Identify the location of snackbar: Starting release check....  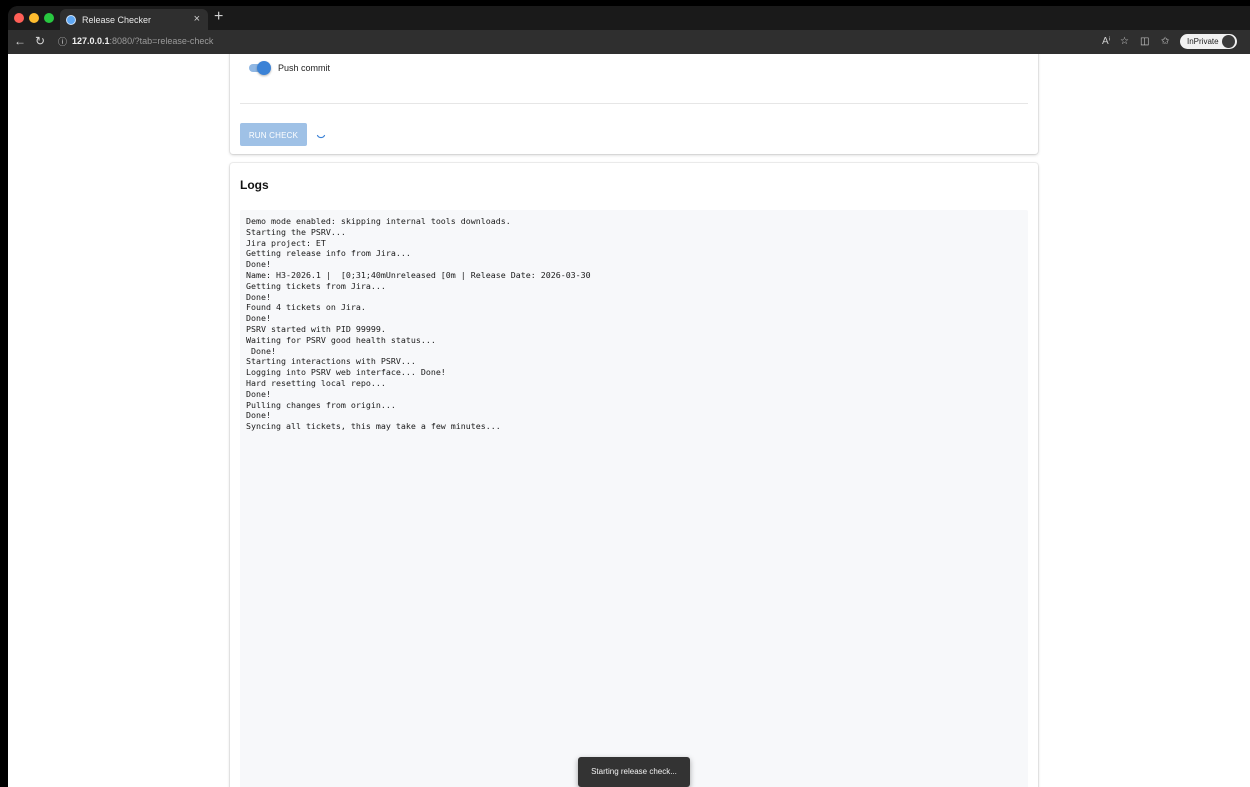
(634, 772).